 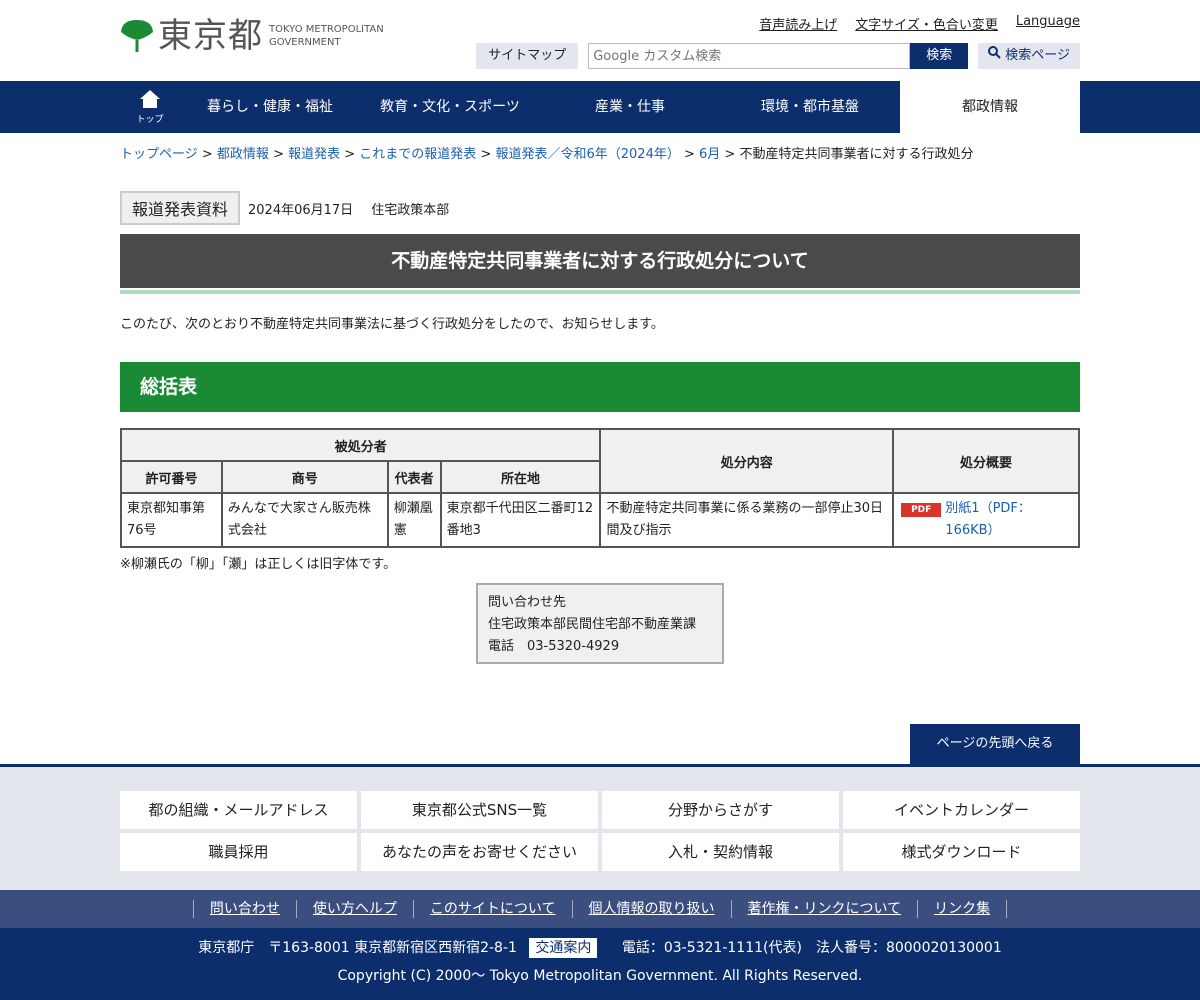 What do you see at coordinates (1048, 23) in the screenshot?
I see `language-link: Language` at bounding box center [1048, 23].